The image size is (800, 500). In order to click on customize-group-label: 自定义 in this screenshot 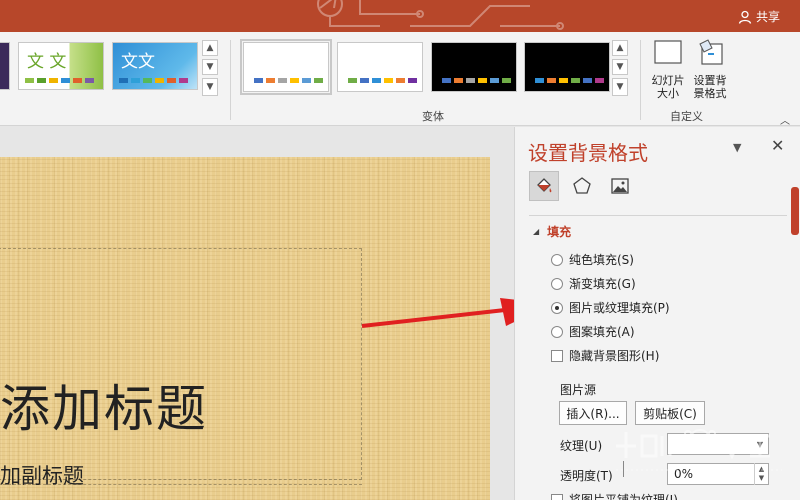, I will do `click(686, 116)`.